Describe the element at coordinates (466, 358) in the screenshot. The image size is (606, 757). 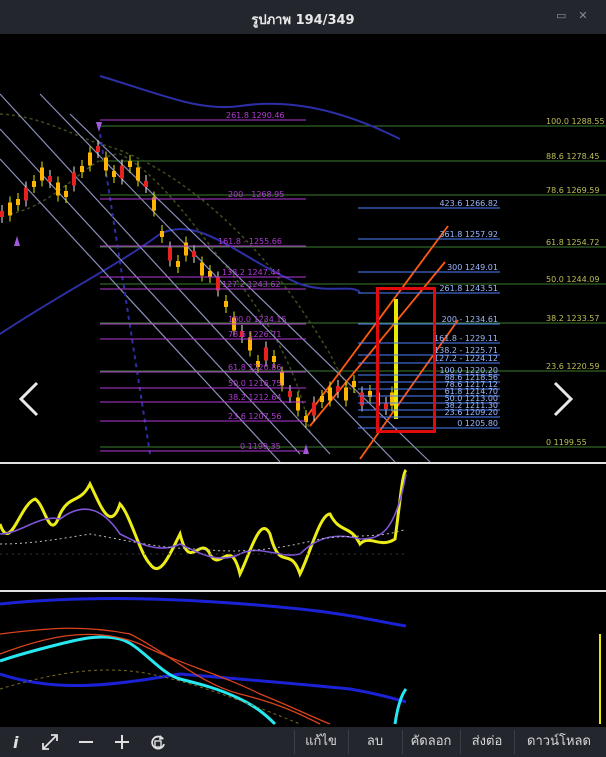
I see `right-fib-label: 127.2 - 1224.12` at that location.